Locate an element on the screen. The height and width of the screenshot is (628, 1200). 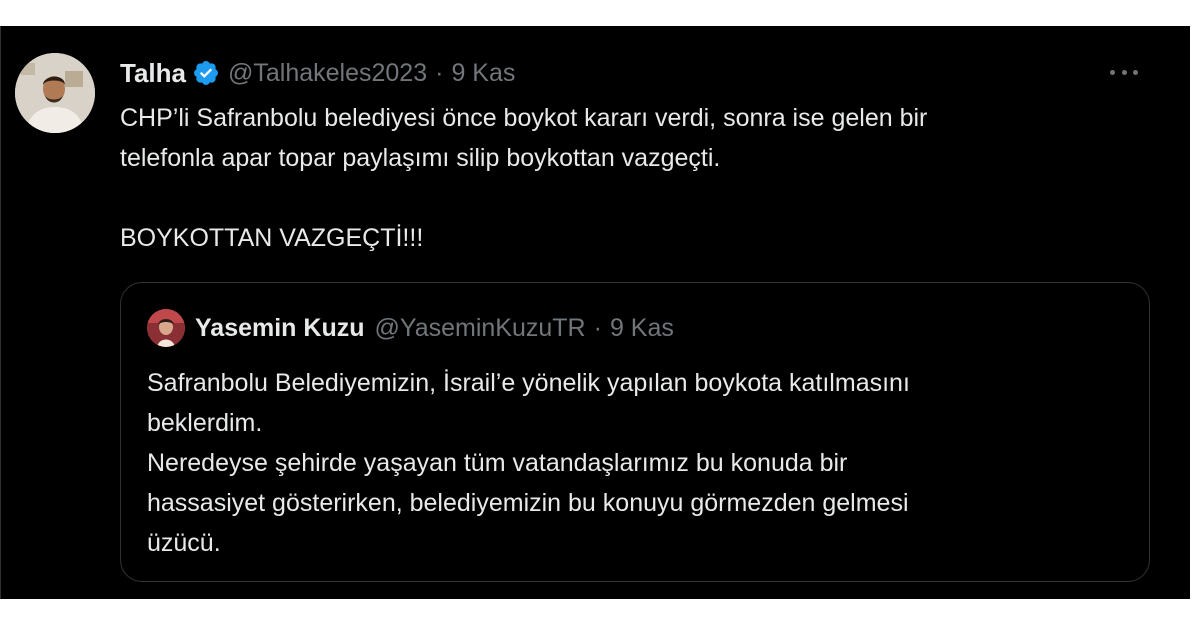
quoted-text-line: beklerdim. is located at coordinates (205, 423).